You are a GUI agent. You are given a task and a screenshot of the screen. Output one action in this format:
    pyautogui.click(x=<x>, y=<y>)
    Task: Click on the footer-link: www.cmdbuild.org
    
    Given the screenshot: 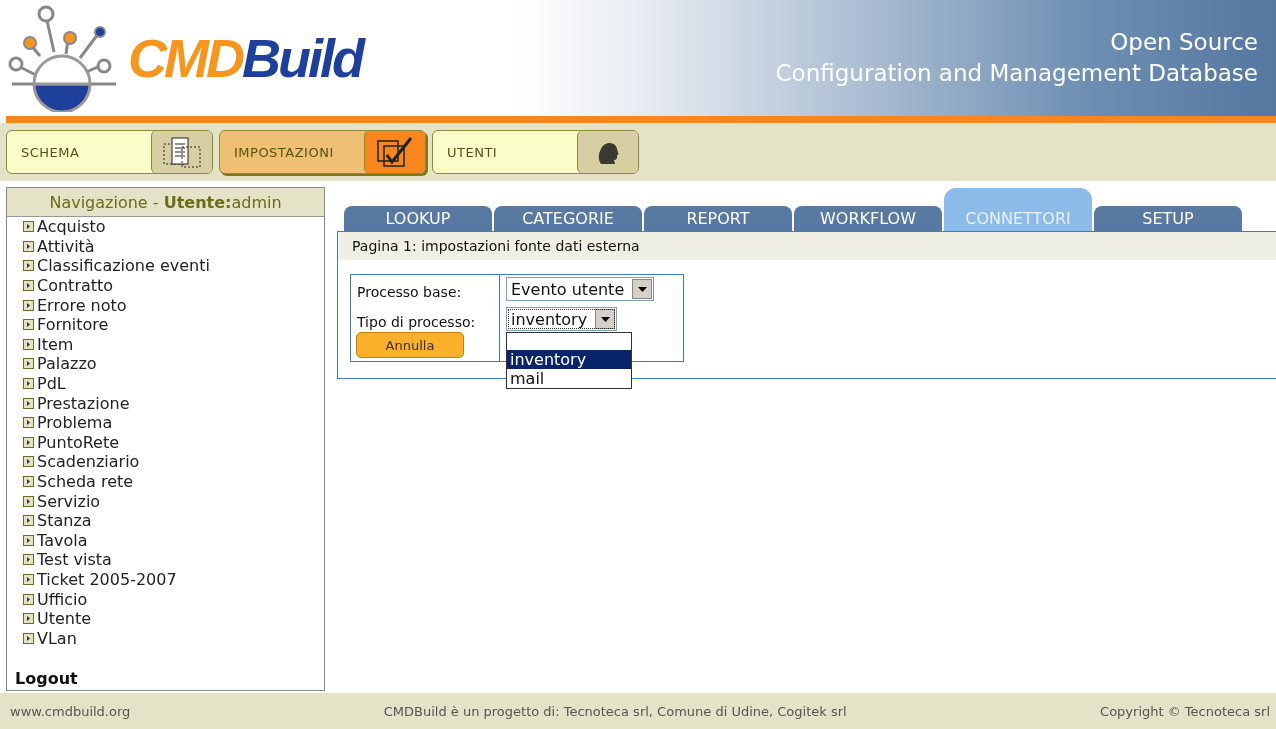 What is the action you would take?
    pyautogui.click(x=70, y=711)
    